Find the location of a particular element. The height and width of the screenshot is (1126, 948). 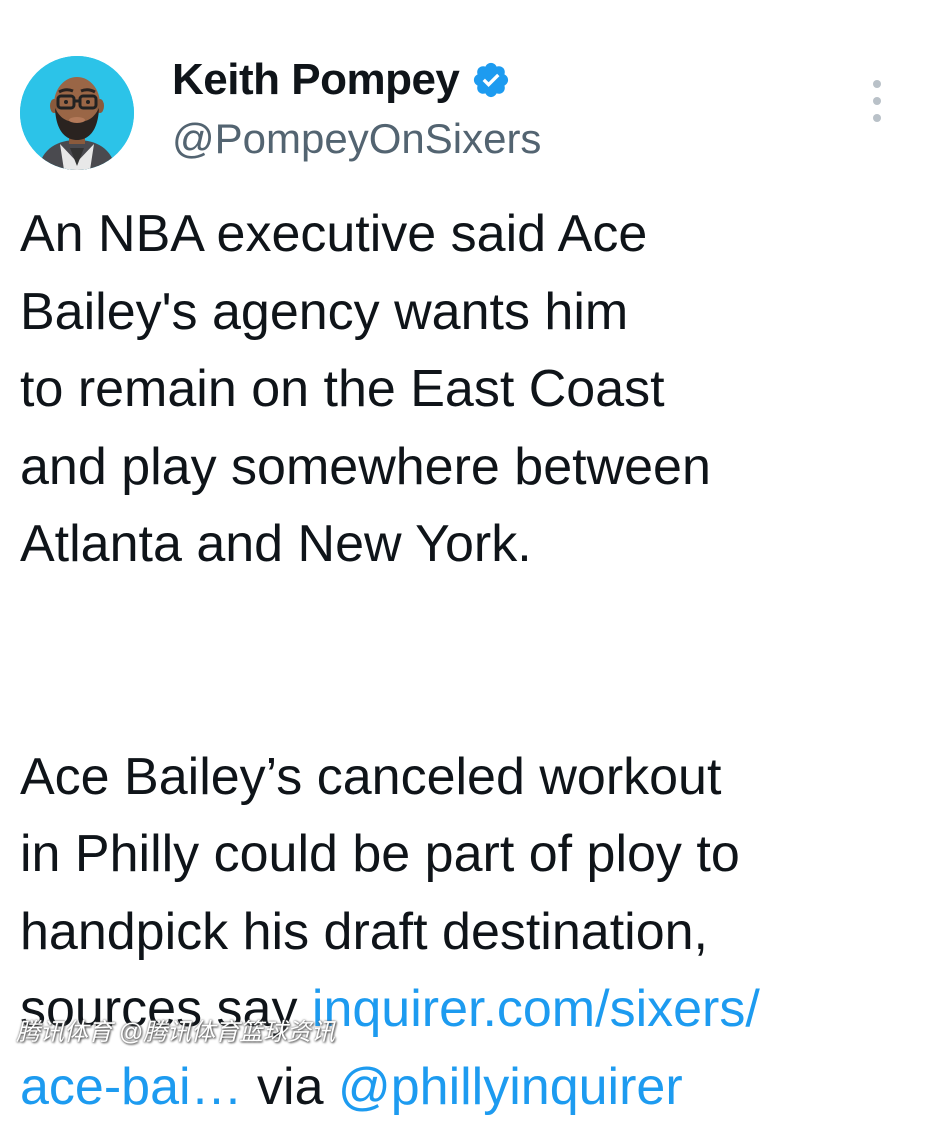

tweet-line: Bailey's agency wants him is located at coordinates (475, 313).